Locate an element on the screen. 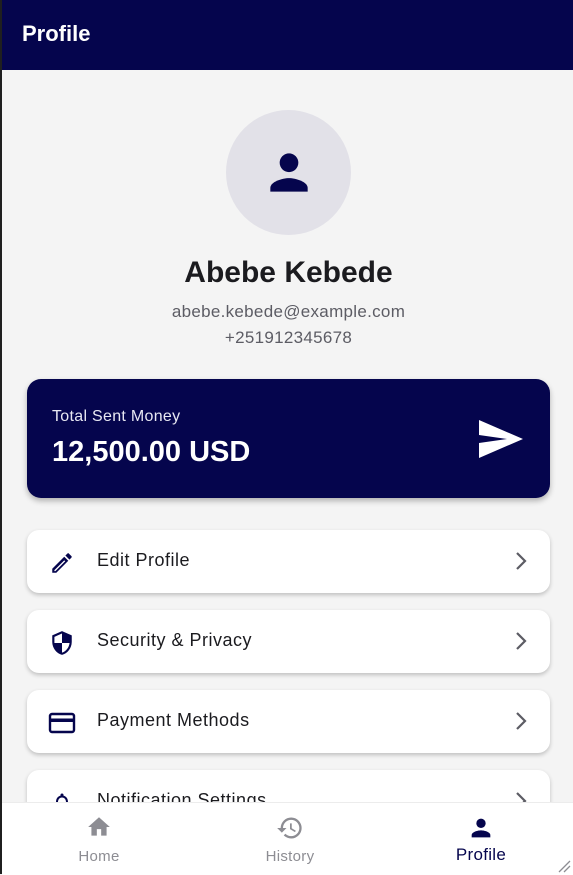  nav-label: Home is located at coordinates (99, 856).